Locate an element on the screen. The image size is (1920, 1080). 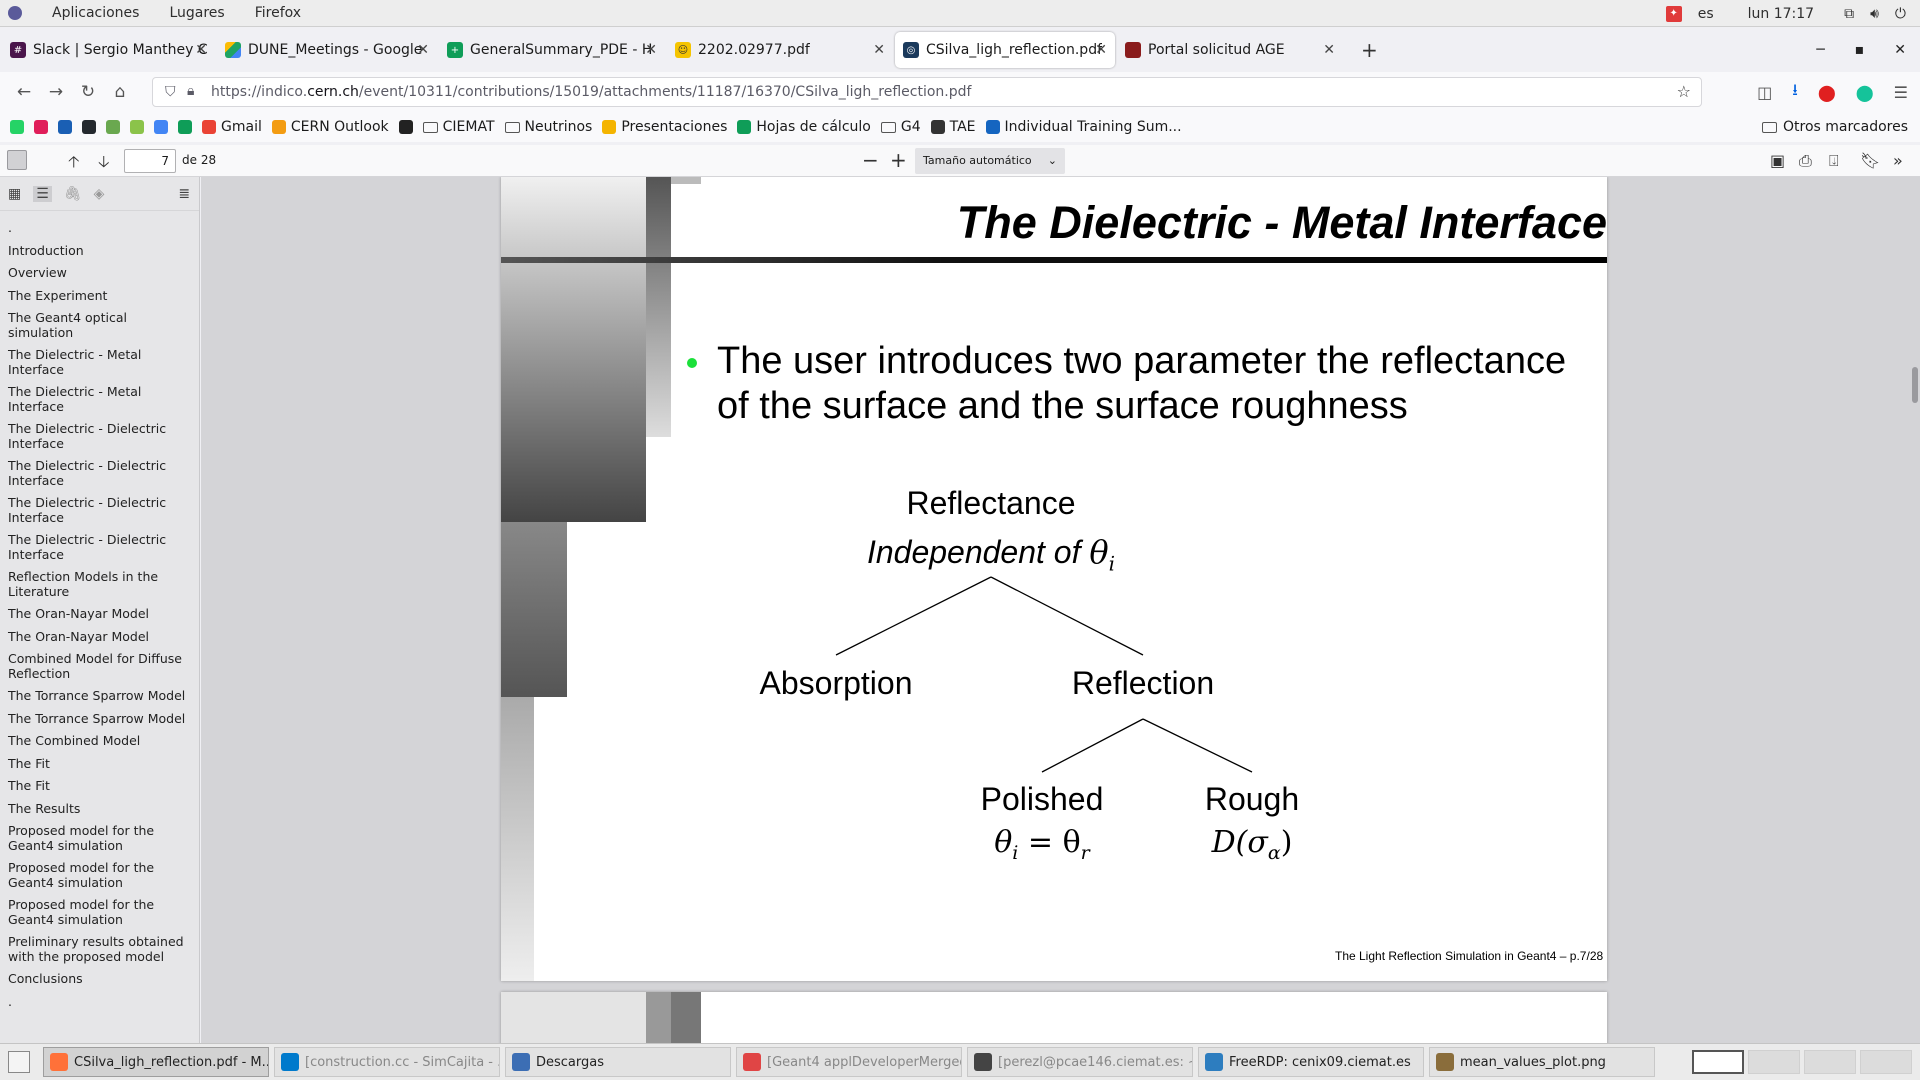
downloads-icon: ⭳ is located at coordinates (1795, 92).